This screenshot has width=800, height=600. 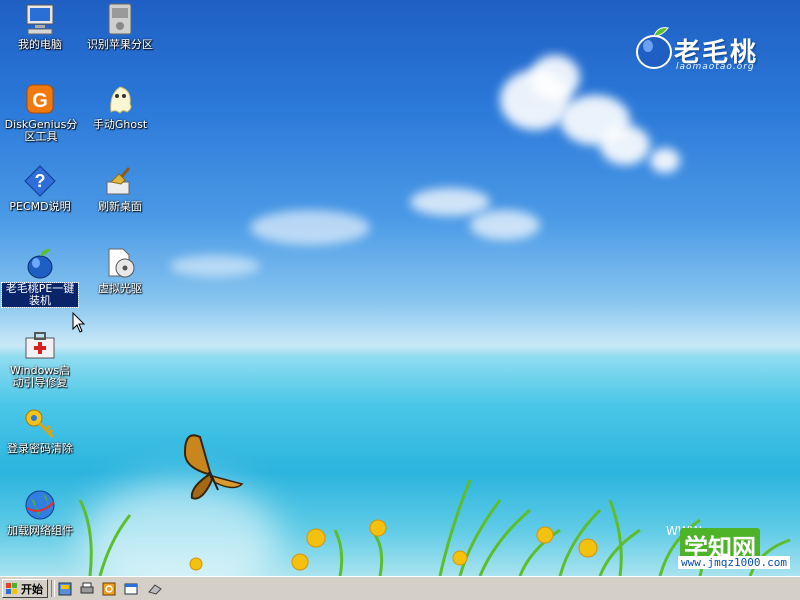 I want to click on quick-launch-window-icon, so click(x=131, y=589).